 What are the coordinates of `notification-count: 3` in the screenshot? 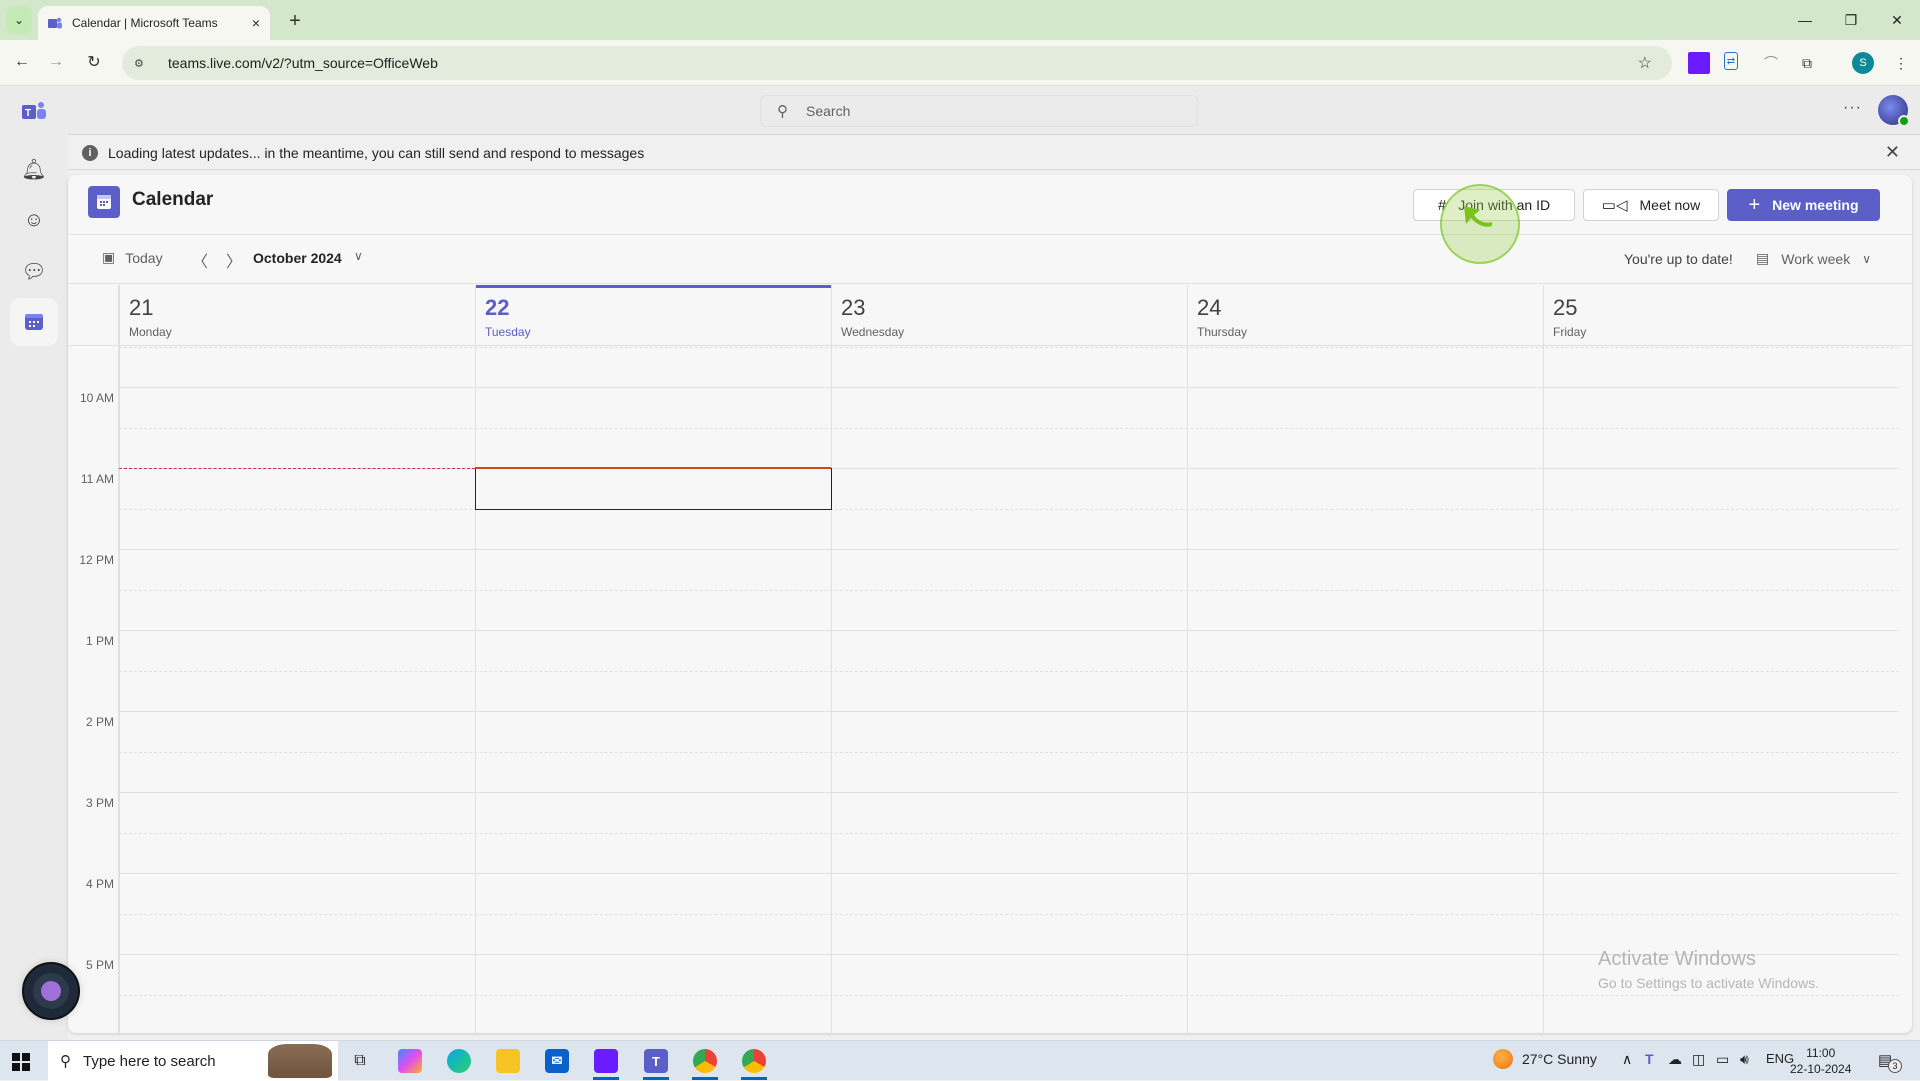 It's located at (1895, 1066).